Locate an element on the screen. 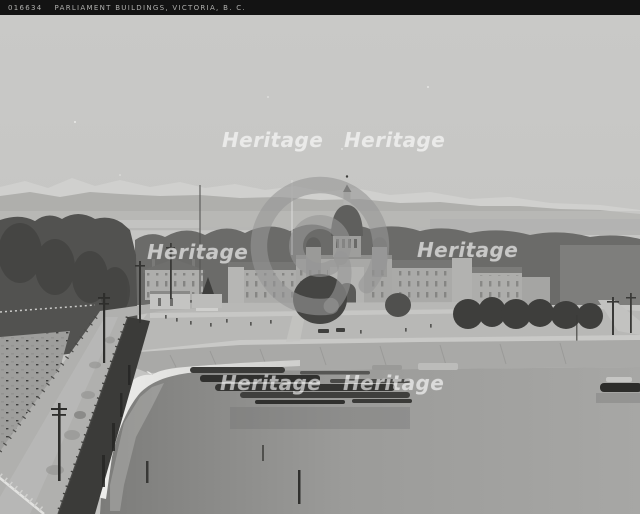  boat-reflections is located at coordinates (320, 418).